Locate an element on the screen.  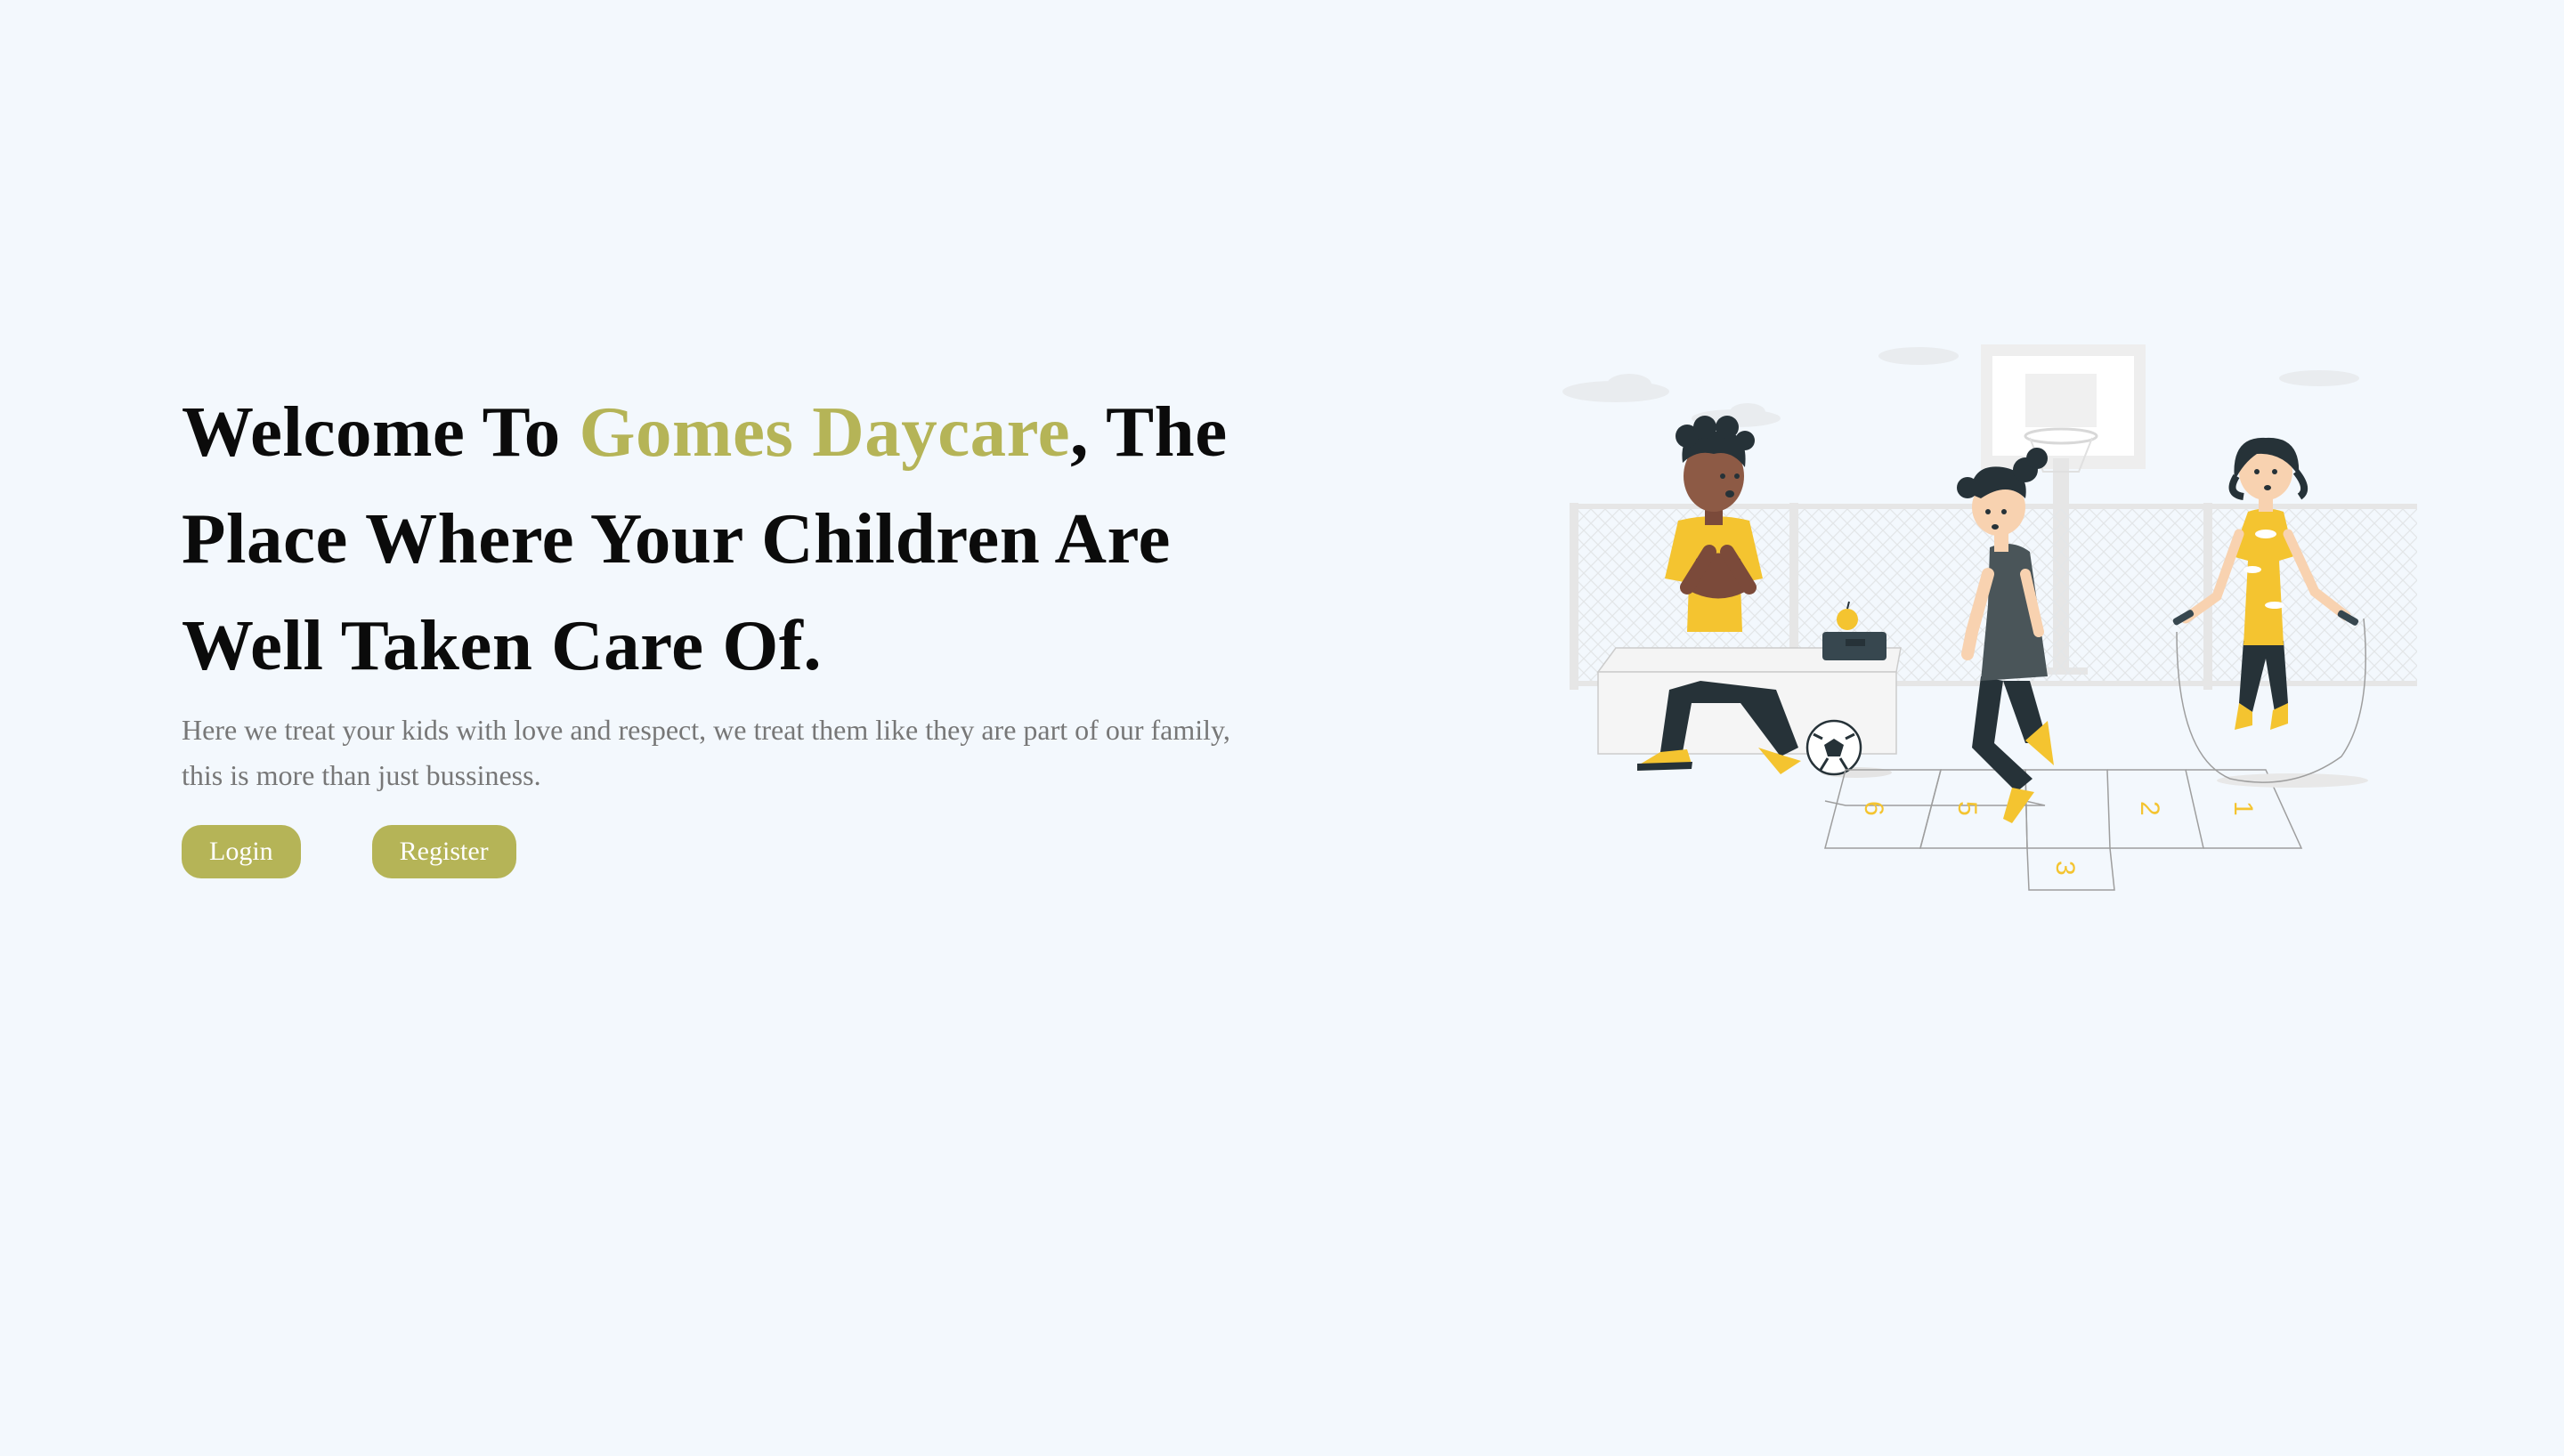
hopscotch-number-2: 2 is located at coordinates (2149, 808).